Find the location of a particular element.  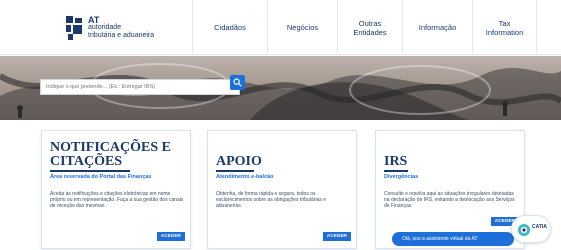

logo-name-line1: autoridade is located at coordinates (105, 27).